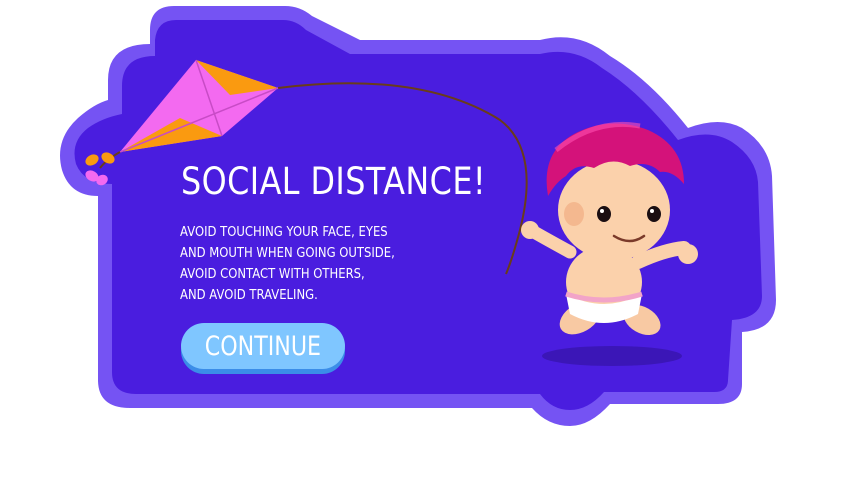  Describe the element at coordinates (287, 253) in the screenshot. I see `message-line: AND MOUTH WHEN GOING OUTSIDE,` at that location.